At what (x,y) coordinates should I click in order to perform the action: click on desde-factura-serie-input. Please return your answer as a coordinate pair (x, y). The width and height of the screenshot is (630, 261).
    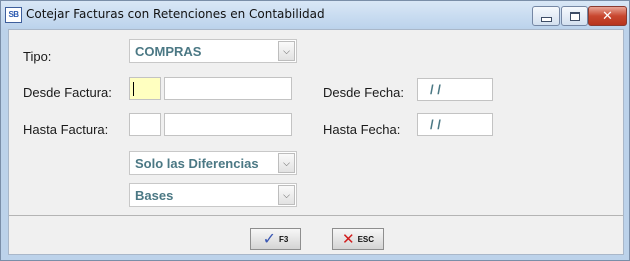
    Looking at the image, I should click on (145, 88).